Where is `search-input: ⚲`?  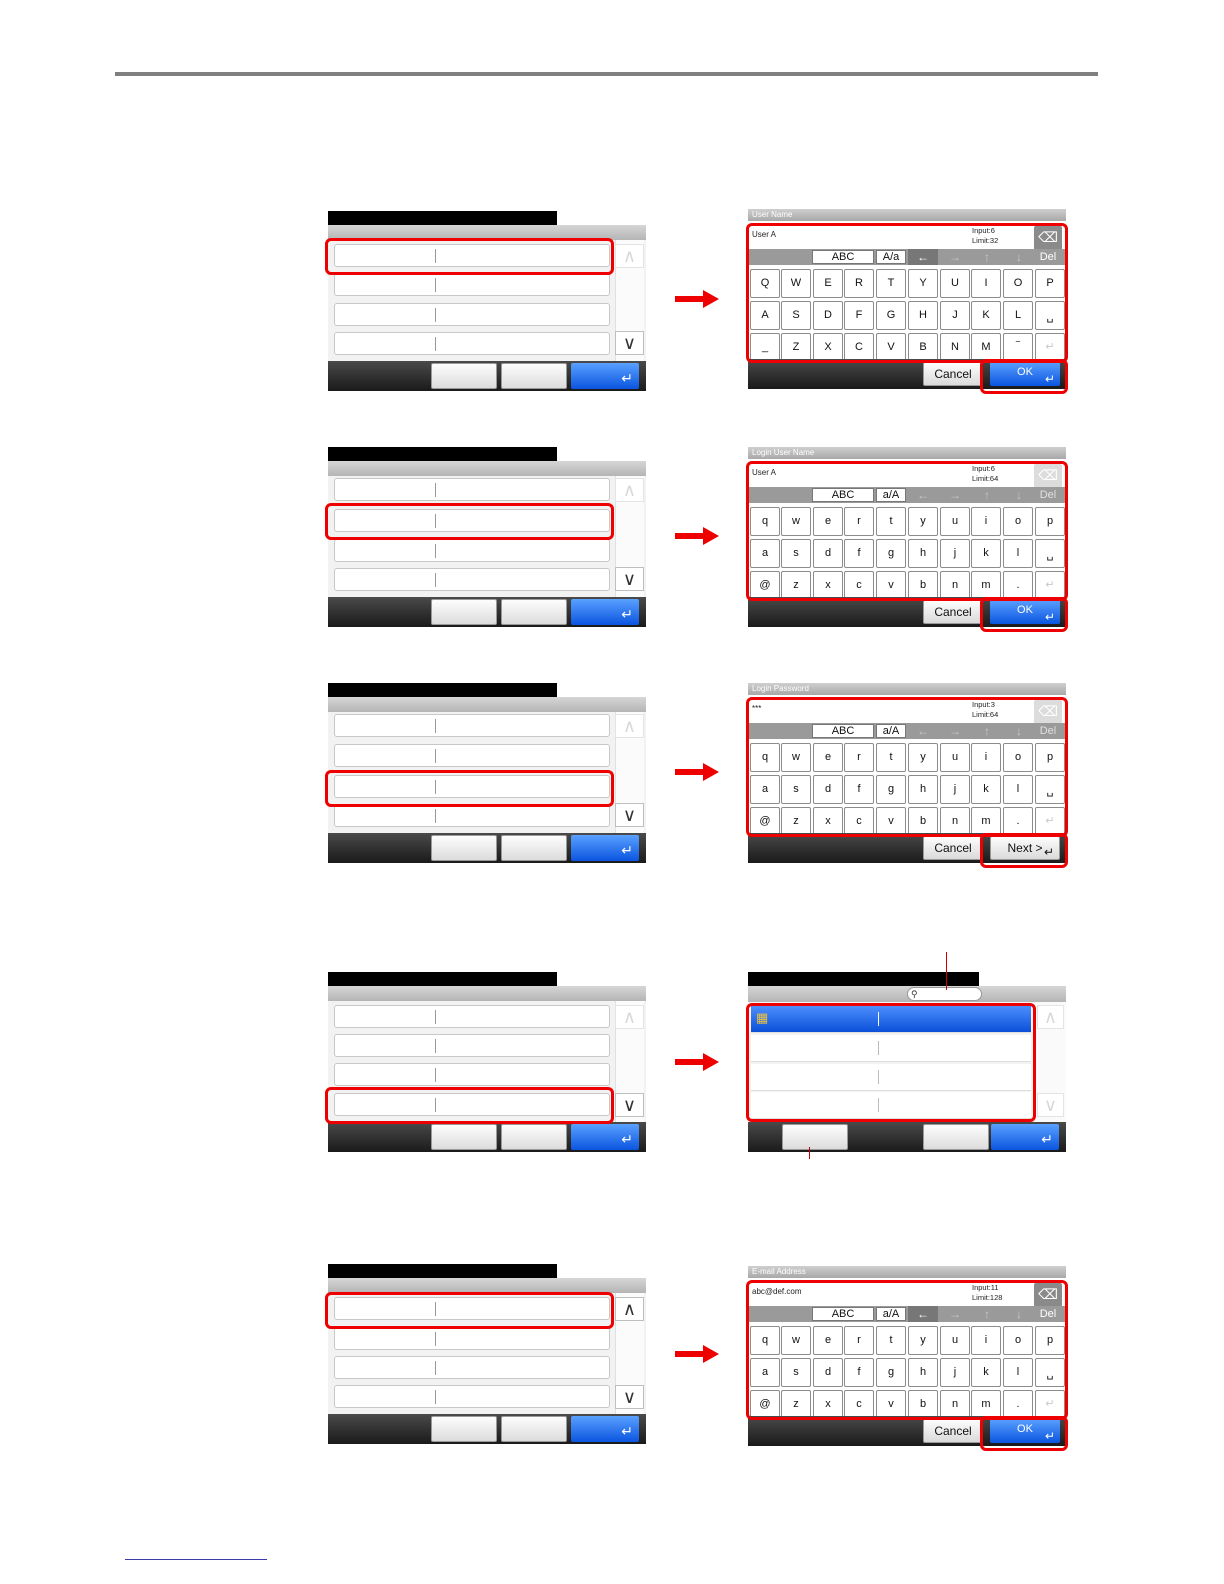 search-input: ⚲ is located at coordinates (944, 994).